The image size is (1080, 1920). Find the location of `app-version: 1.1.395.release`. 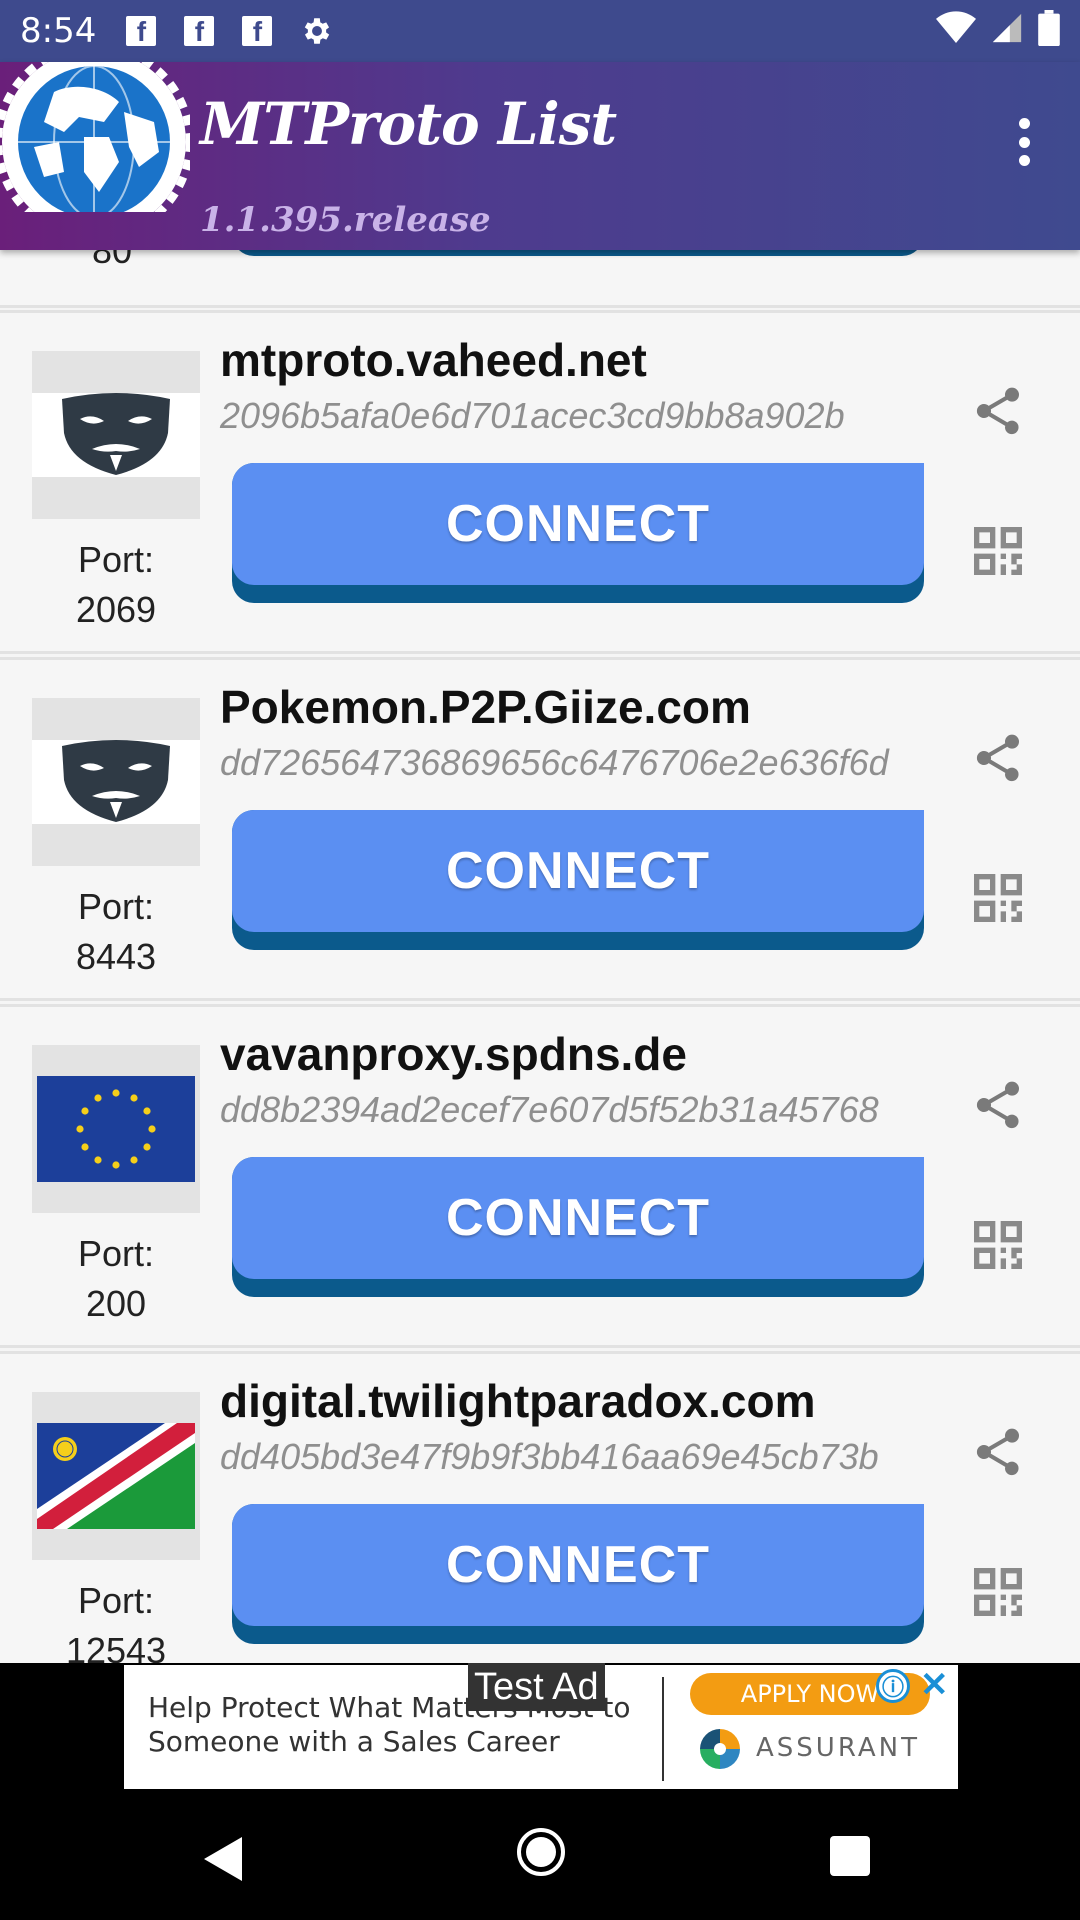

app-version: 1.1.395.release is located at coordinates (345, 220).